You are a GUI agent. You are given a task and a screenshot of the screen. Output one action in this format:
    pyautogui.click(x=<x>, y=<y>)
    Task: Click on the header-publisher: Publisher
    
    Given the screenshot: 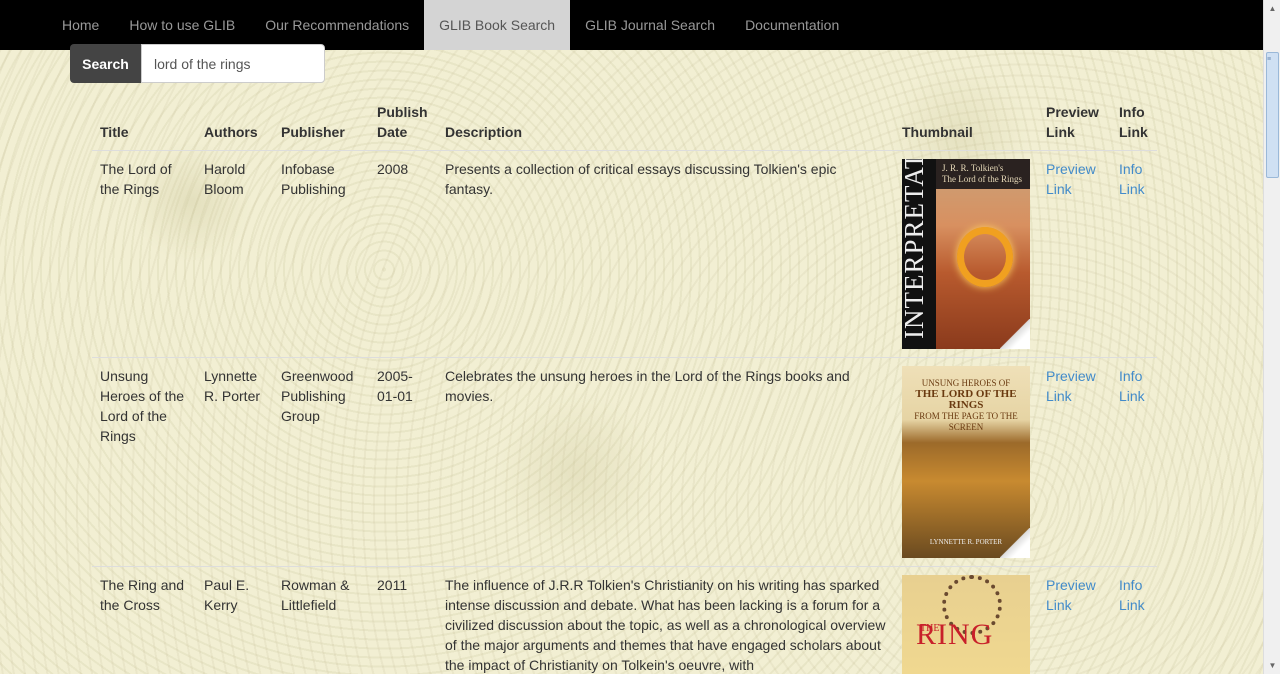 What is the action you would take?
    pyautogui.click(x=321, y=124)
    